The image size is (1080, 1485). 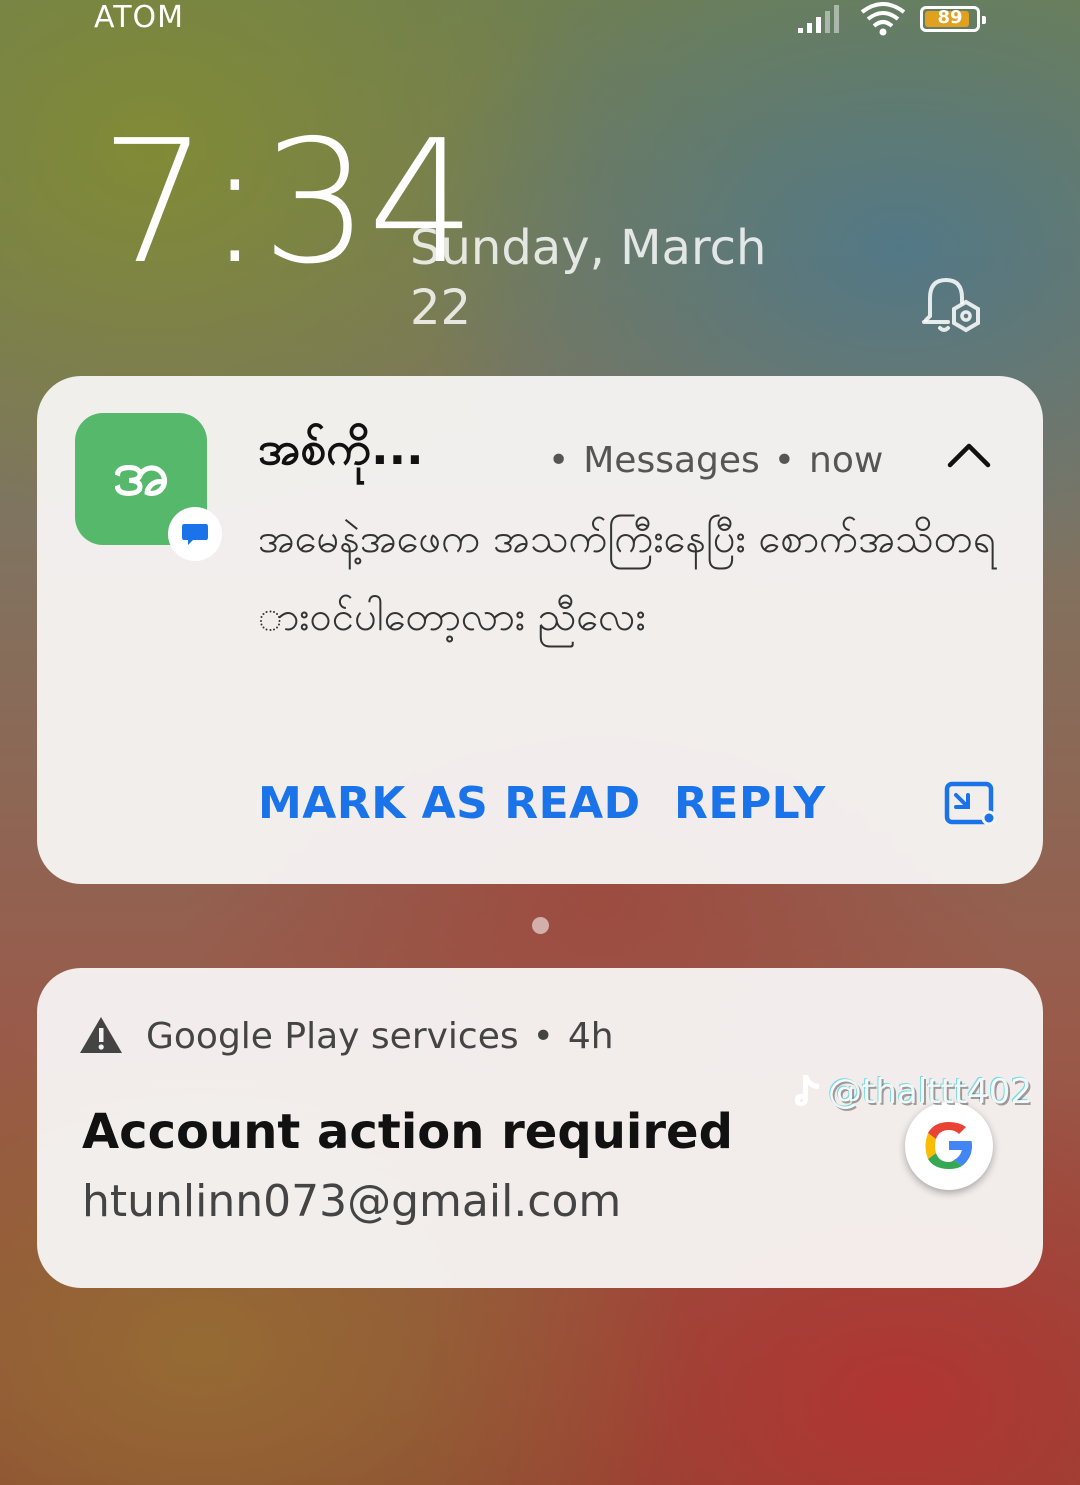 What do you see at coordinates (818, 19) in the screenshot?
I see `signal-icon` at bounding box center [818, 19].